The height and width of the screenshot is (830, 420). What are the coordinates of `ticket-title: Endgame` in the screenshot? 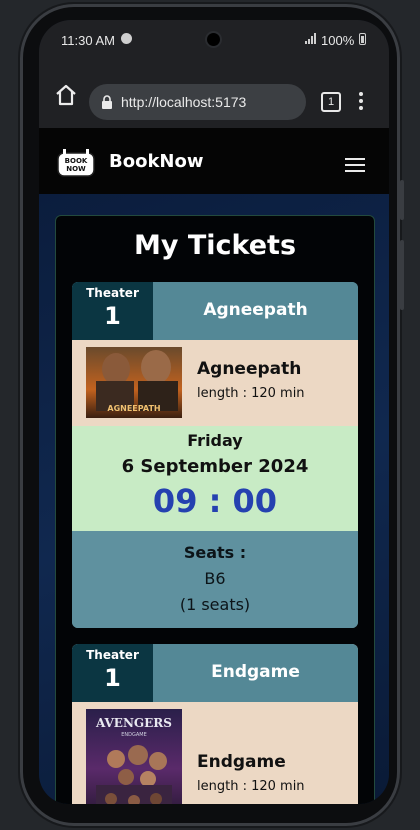 It's located at (255, 672).